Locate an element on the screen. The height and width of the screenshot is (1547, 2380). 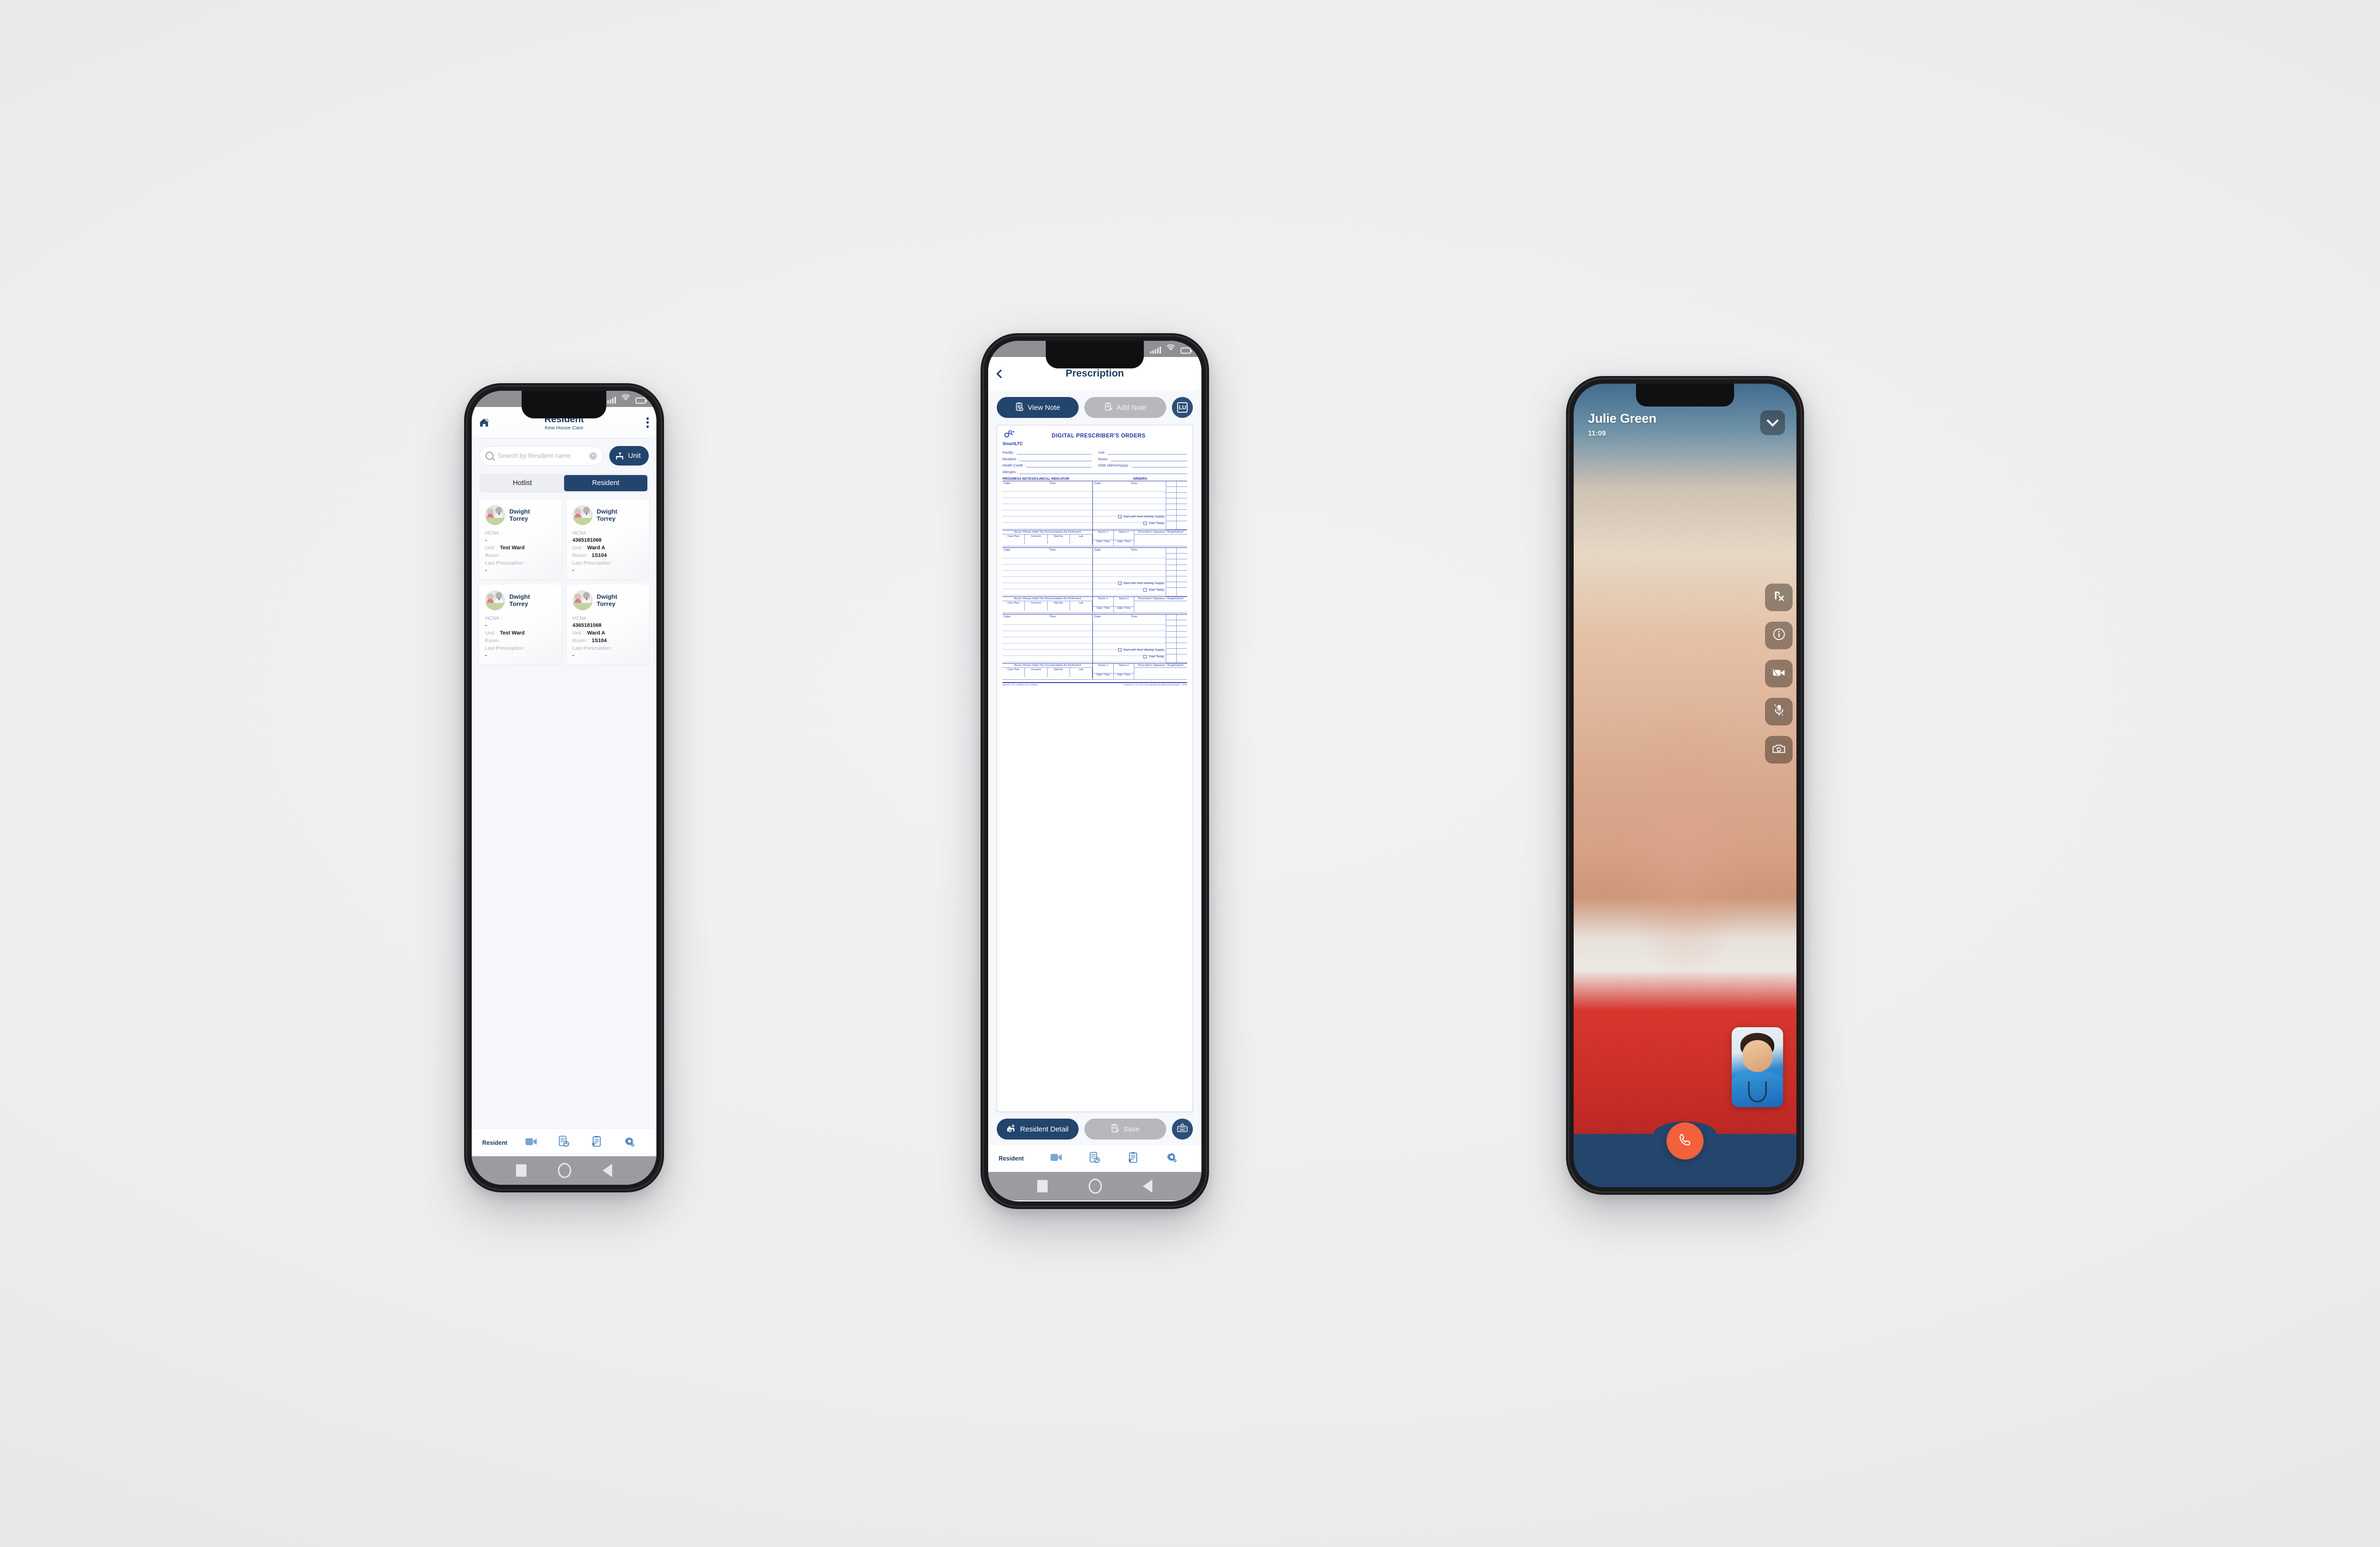
settings-gear-icon is located at coordinates (629, 1143).